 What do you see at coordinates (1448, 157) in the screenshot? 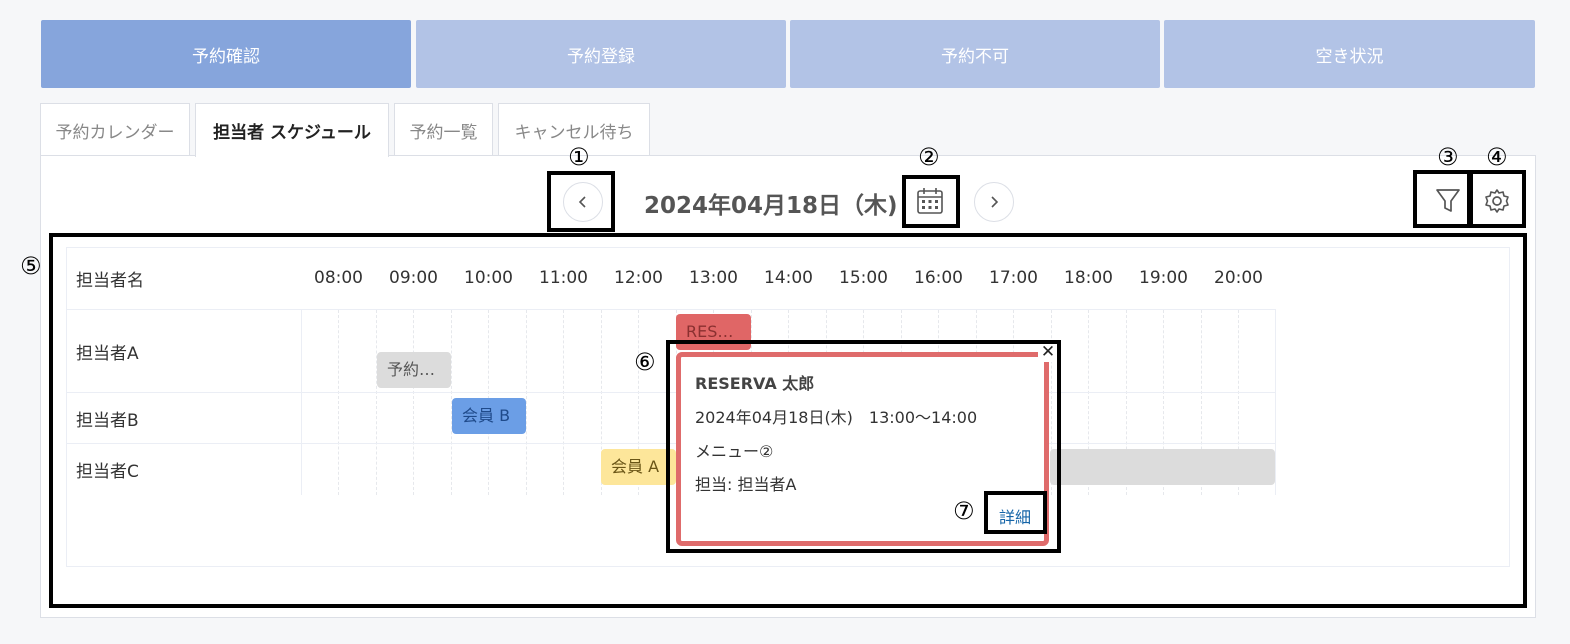
I see `annotation-number: ③` at bounding box center [1448, 157].